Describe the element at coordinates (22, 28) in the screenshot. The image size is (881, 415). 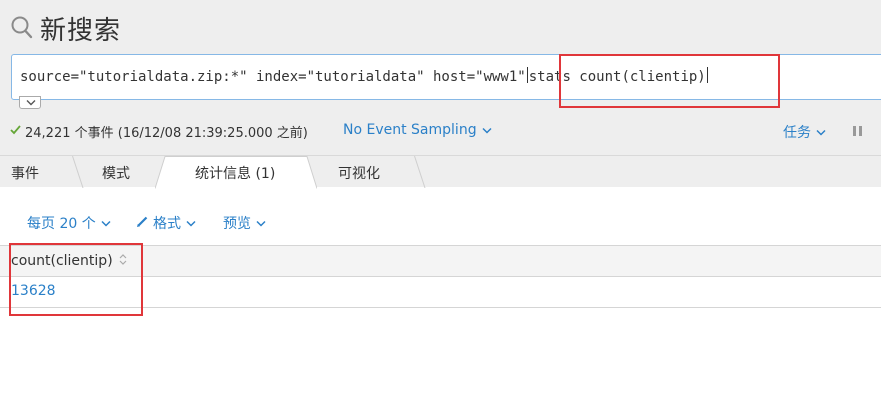
I see `search-icon` at that location.